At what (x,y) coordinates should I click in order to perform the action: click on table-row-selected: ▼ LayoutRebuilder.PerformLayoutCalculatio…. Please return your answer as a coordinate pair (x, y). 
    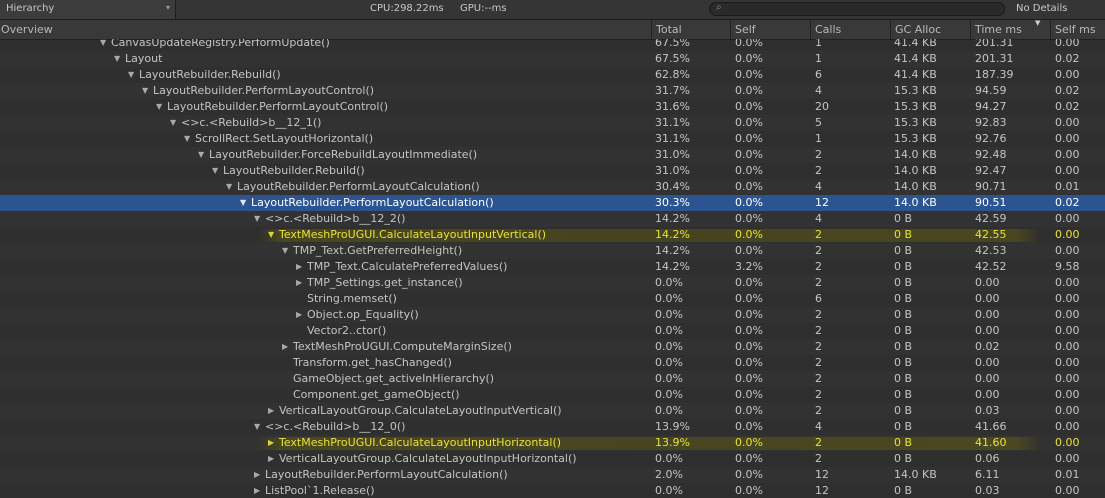
    Looking at the image, I should click on (552, 203).